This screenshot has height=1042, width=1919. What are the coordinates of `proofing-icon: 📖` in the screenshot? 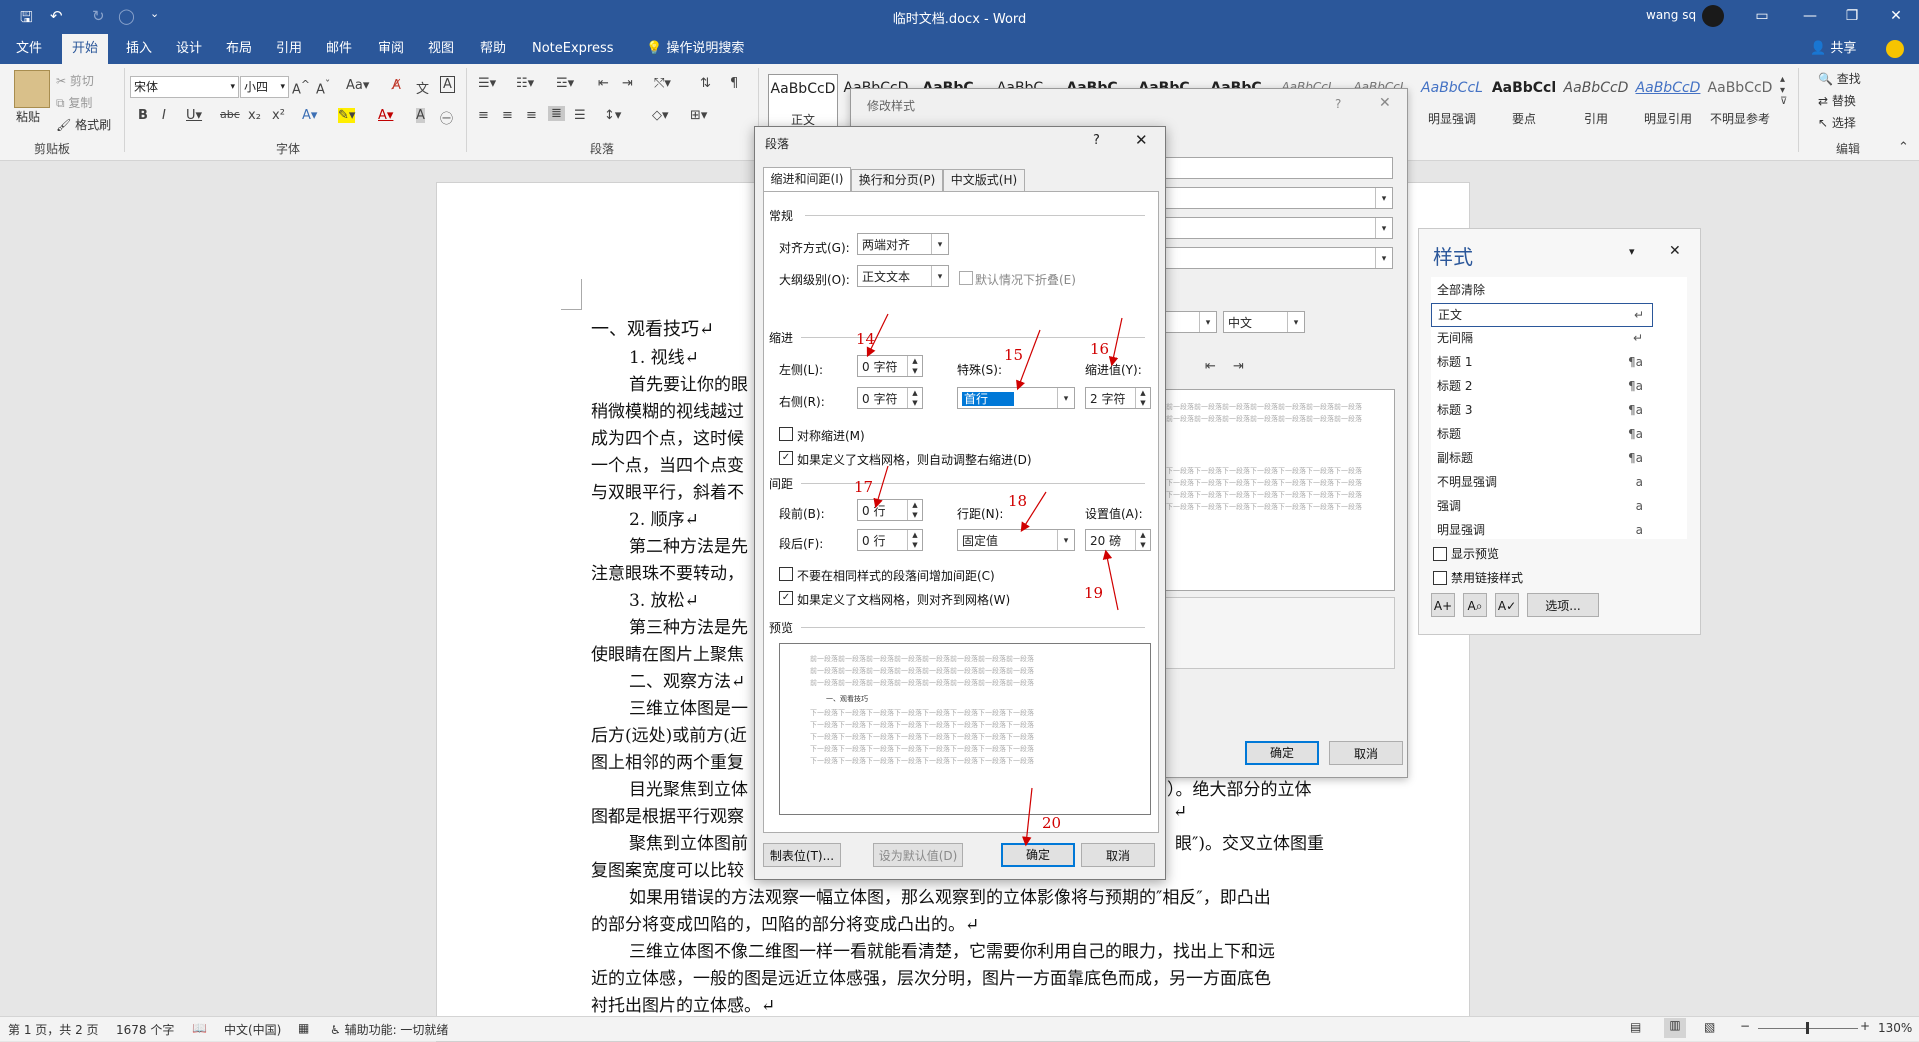 It's located at (199, 1028).